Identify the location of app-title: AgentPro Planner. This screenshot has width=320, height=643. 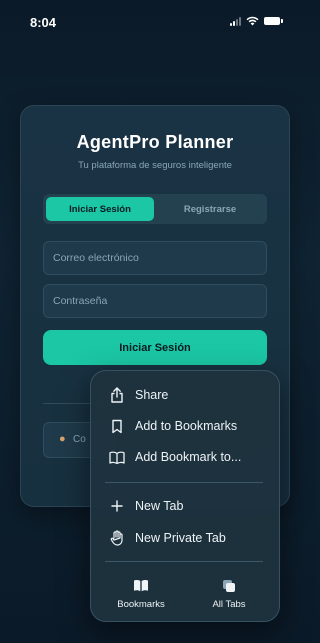
(155, 142).